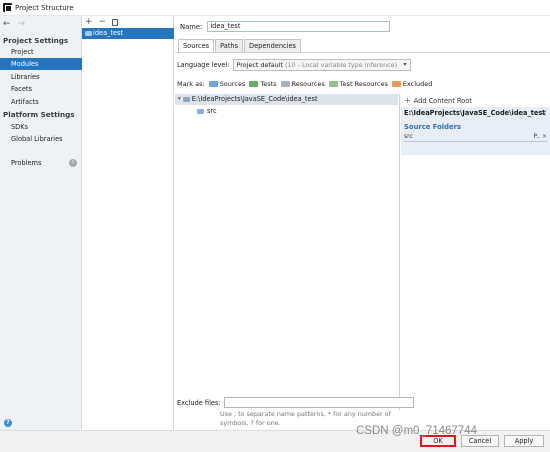  I want to click on sidebar-item-sdks: SDKs, so click(41, 127).